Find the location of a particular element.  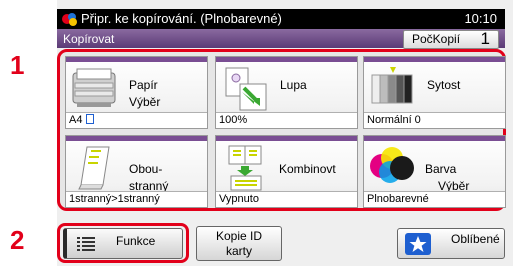

tile-paper-select: Papír Výběr A4 is located at coordinates (136, 92).